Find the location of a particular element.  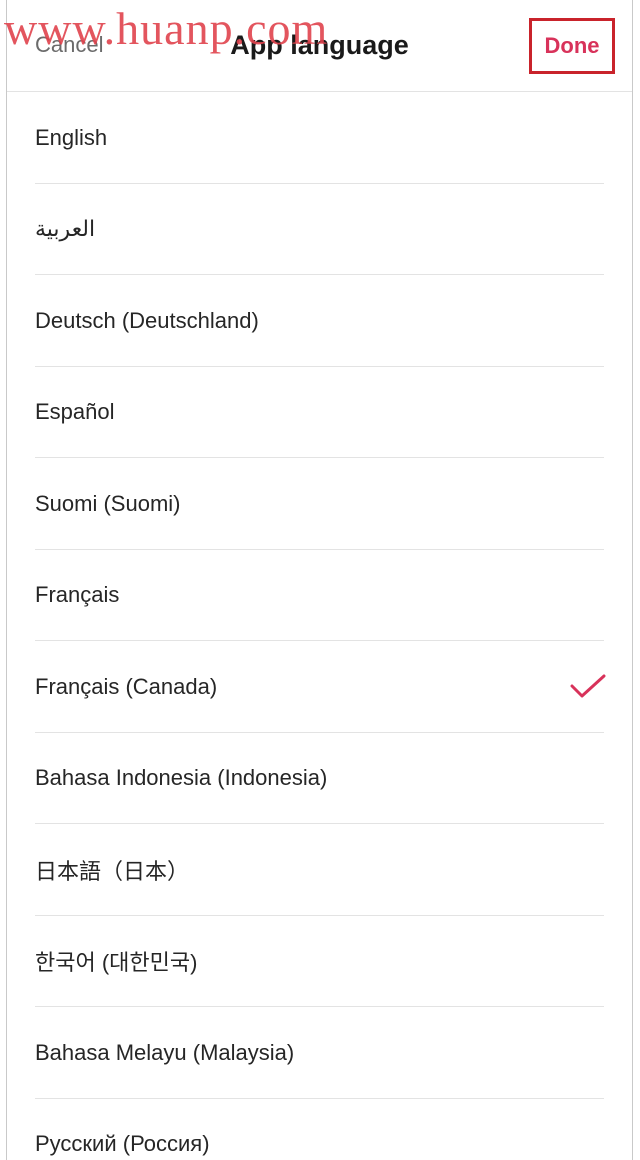

language-label: Bahasa Indonesia (Indonesia) is located at coordinates (181, 778).